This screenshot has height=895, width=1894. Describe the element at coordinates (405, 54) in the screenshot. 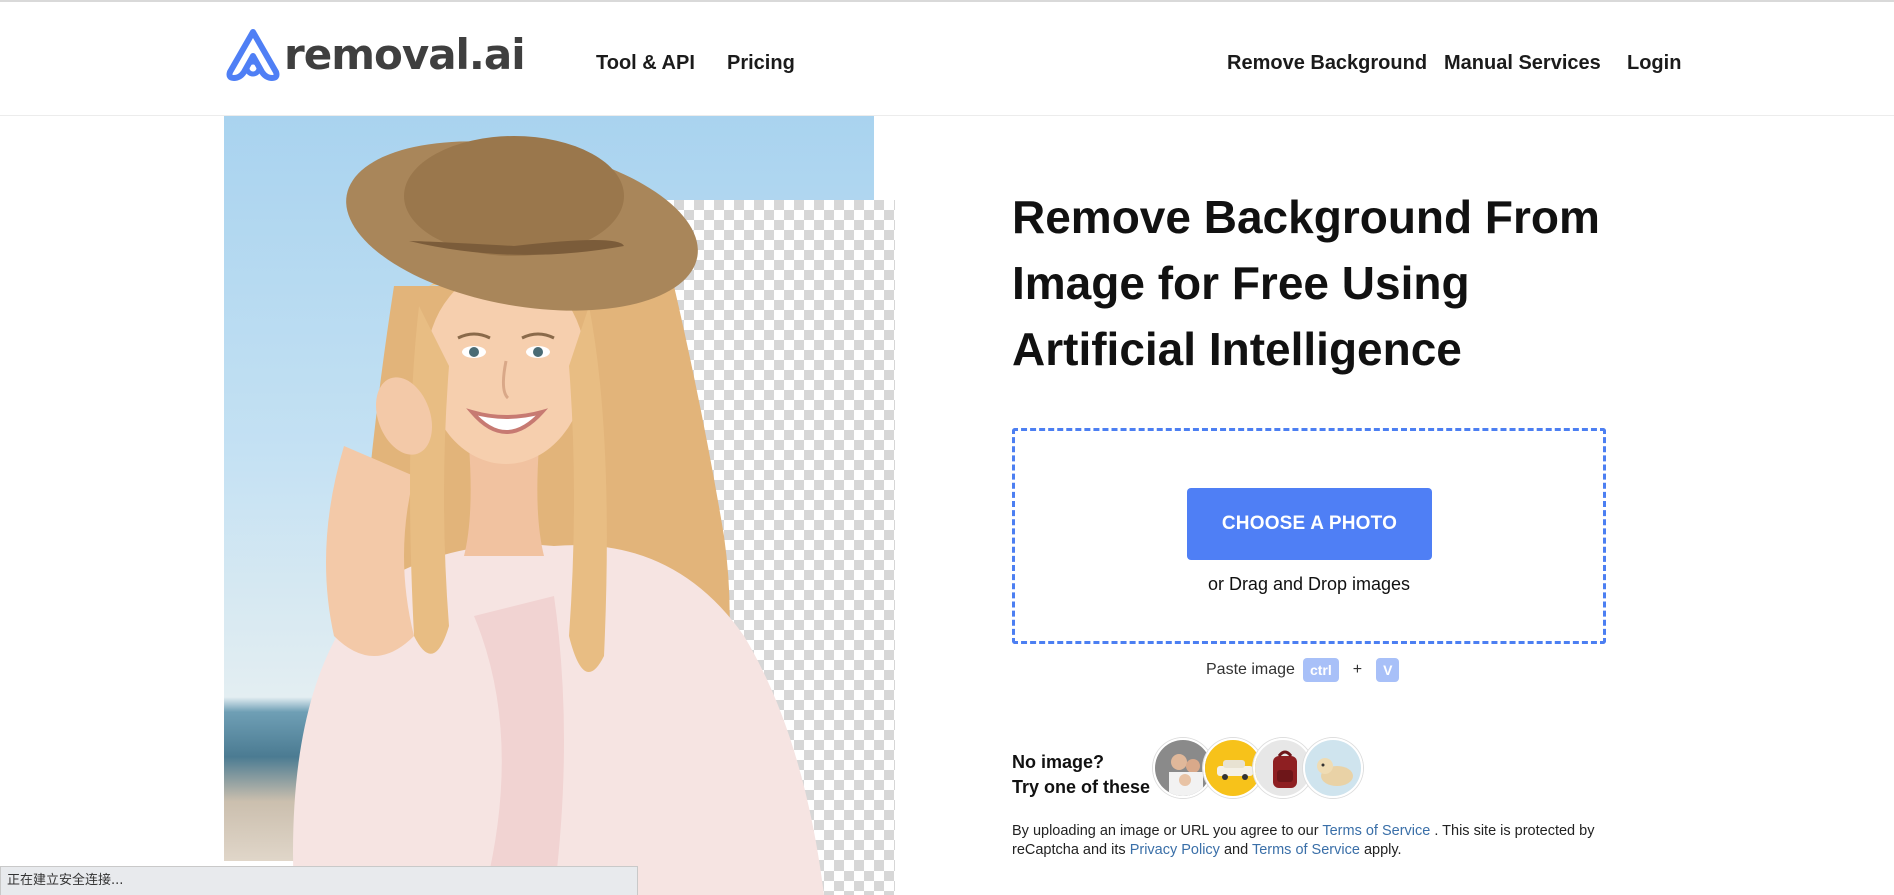

I see `logo-text: removal.ai` at that location.